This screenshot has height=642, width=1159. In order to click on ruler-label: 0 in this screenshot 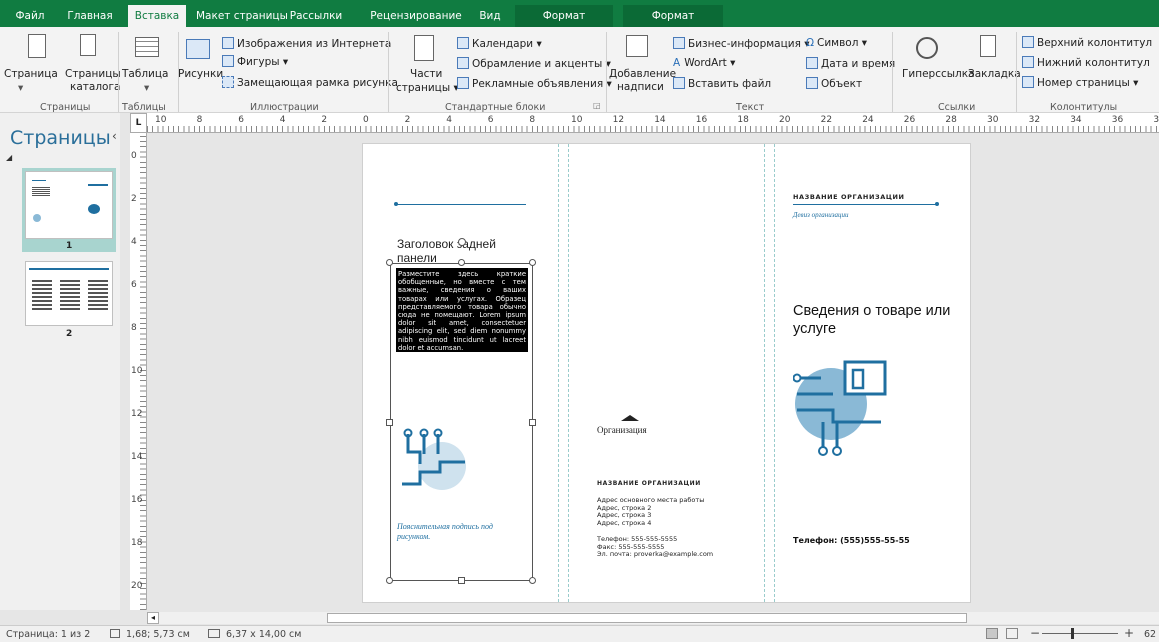, I will do `click(134, 156)`.